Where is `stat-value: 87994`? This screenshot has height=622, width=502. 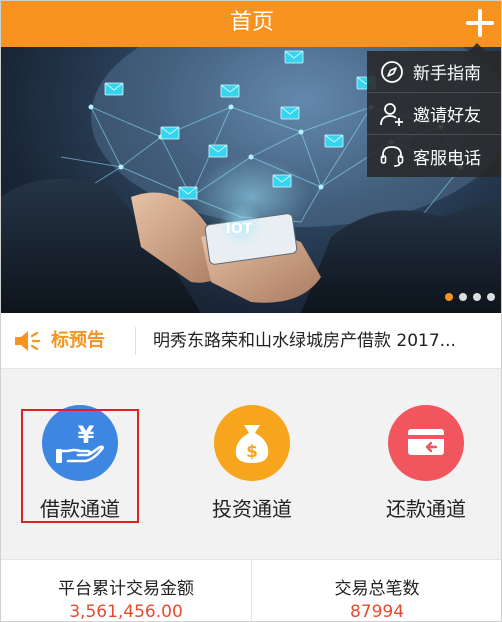 stat-value: 87994 is located at coordinates (377, 612).